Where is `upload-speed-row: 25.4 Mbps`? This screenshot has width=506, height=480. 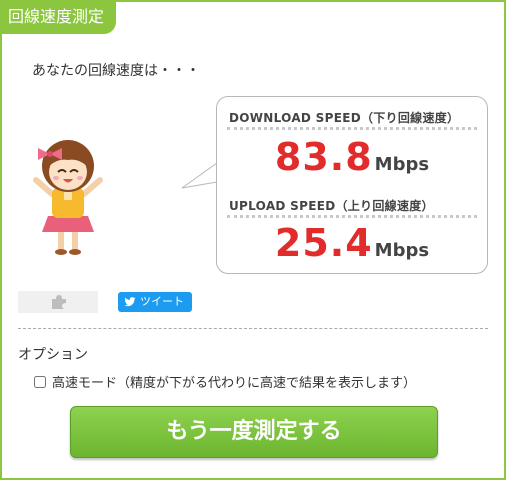 upload-speed-row: 25.4 Mbps is located at coordinates (352, 243).